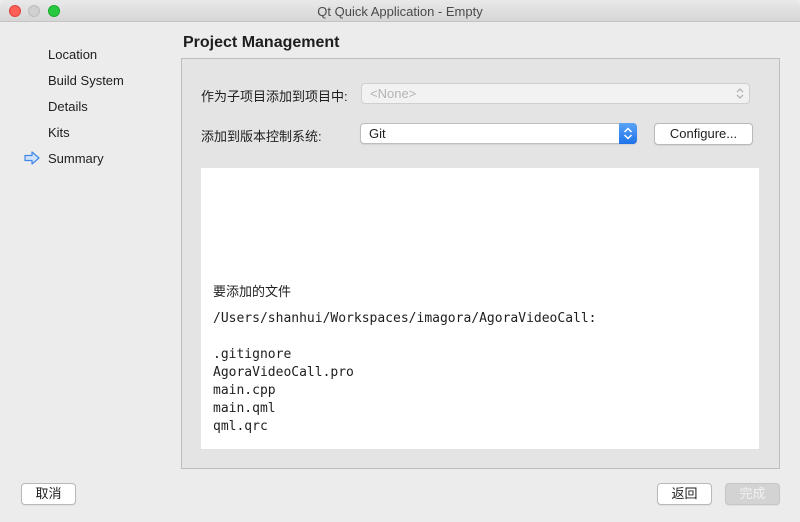 The image size is (800, 522). I want to click on page-title: Project Management, so click(261, 42).